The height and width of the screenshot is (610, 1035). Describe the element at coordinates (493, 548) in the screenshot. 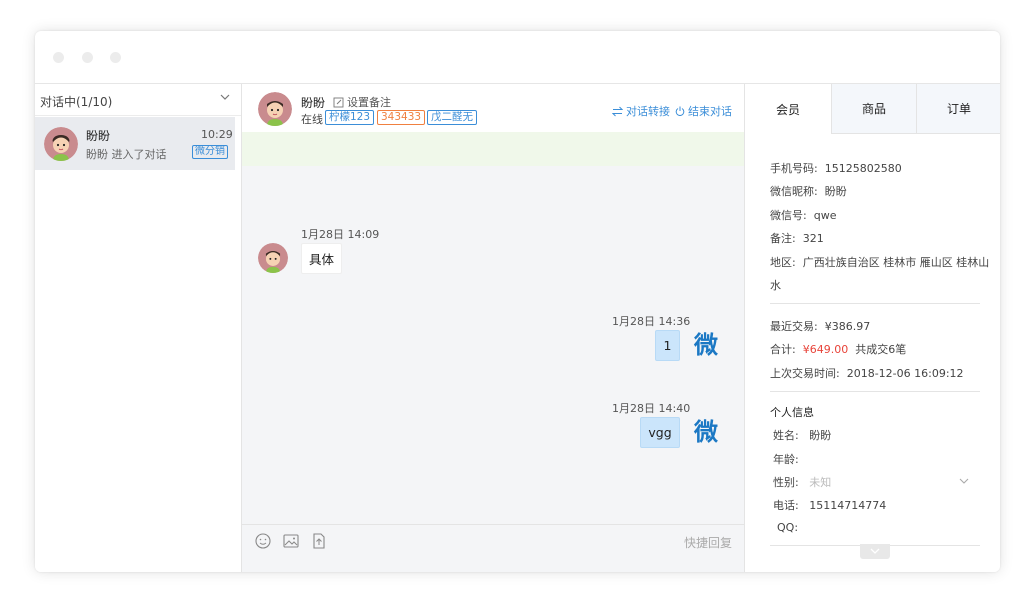

I see `input-toolbar: 快捷回复` at that location.